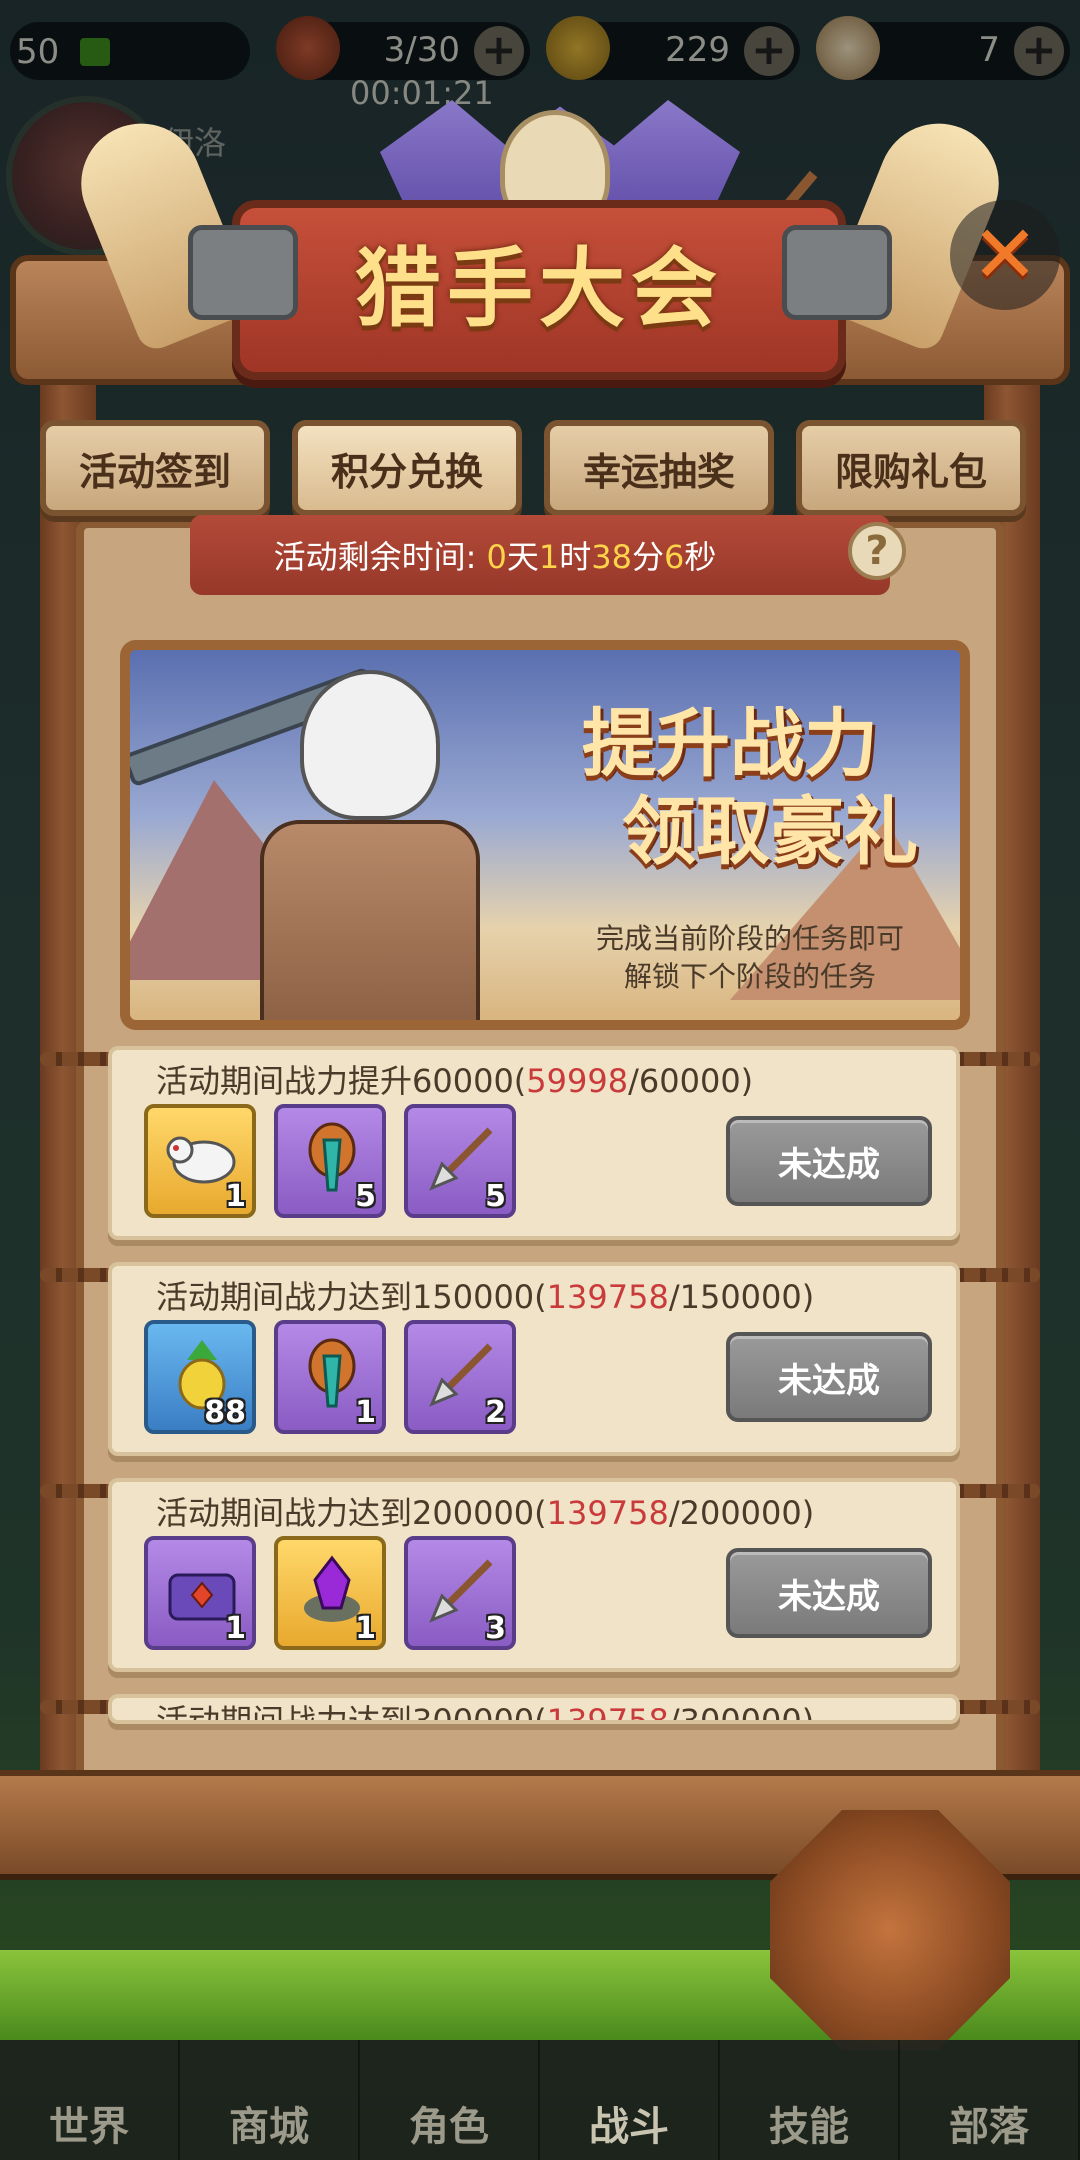 The height and width of the screenshot is (2160, 1080). What do you see at coordinates (407, 468) in the screenshot?
I see `tab-points-exchange: 积分兑换` at bounding box center [407, 468].